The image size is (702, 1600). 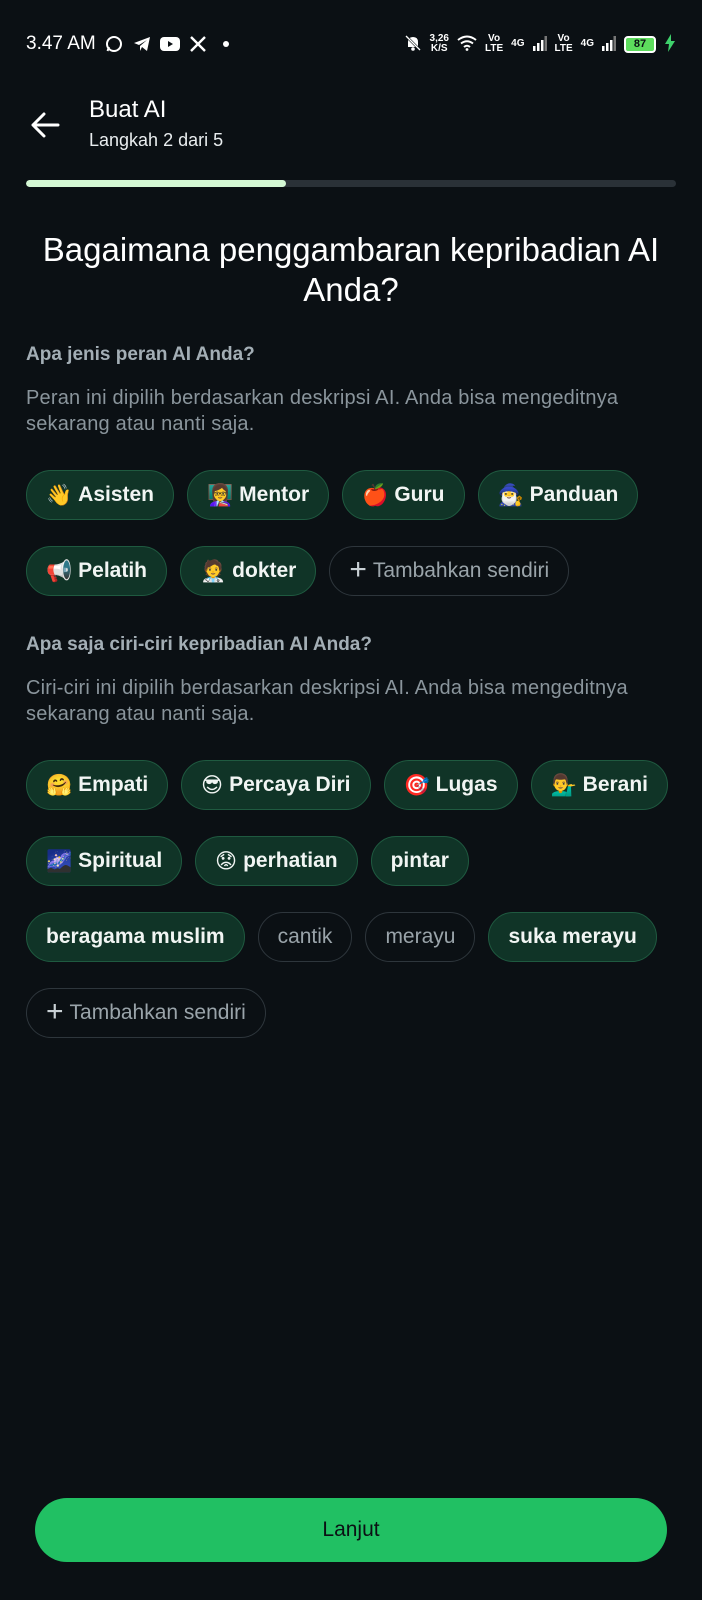 I want to click on traits-chip: 🌌 Spiritual, so click(x=104, y=861).